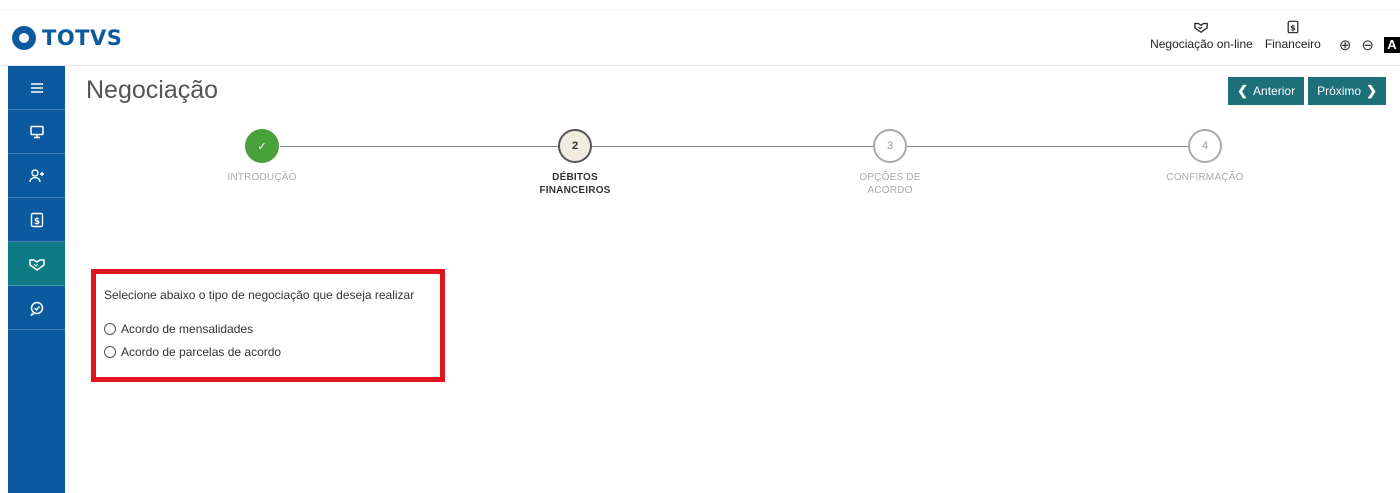  I want to click on step-circle: 4, so click(1205, 146).